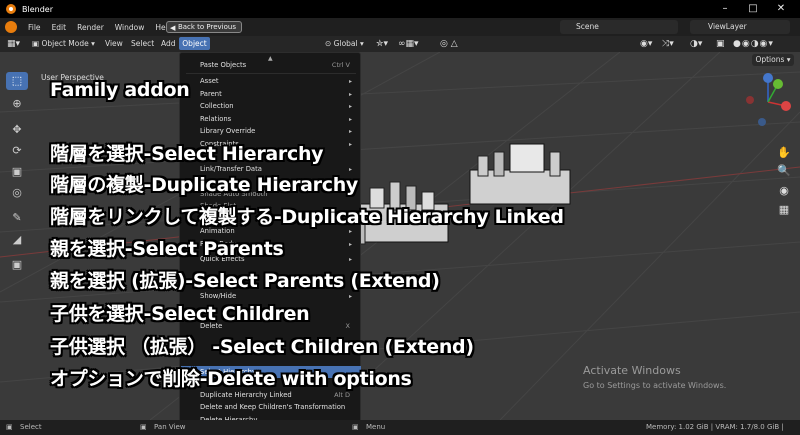 The height and width of the screenshot is (435, 800). What do you see at coordinates (223, 65) in the screenshot?
I see `menu-item-label: Paste Objects` at bounding box center [223, 65].